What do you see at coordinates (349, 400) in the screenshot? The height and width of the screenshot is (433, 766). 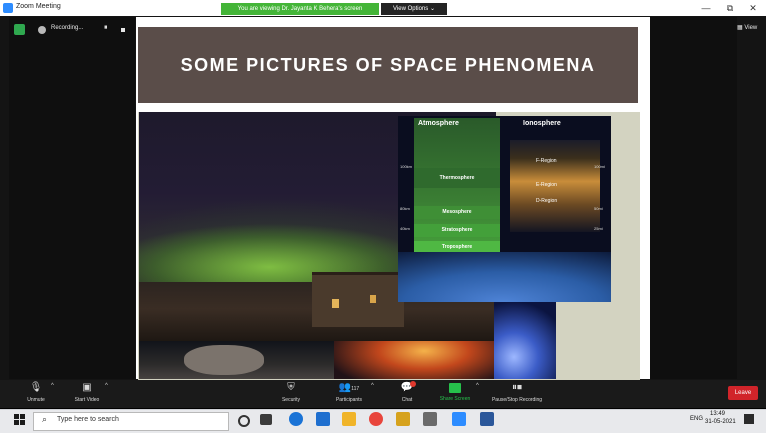 I see `participants-label: Participants` at bounding box center [349, 400].